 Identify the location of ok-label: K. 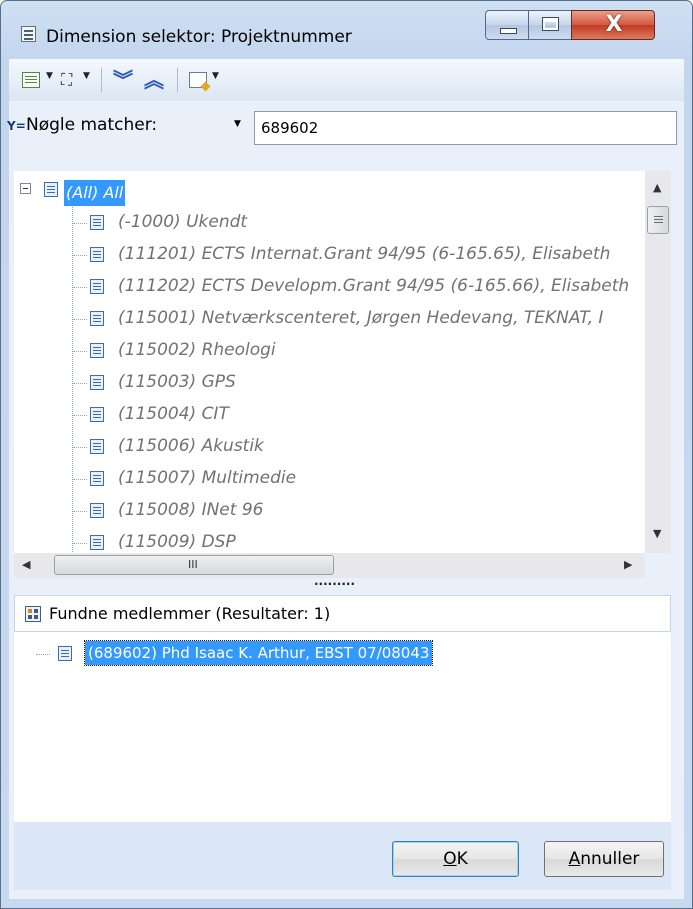
(462, 859).